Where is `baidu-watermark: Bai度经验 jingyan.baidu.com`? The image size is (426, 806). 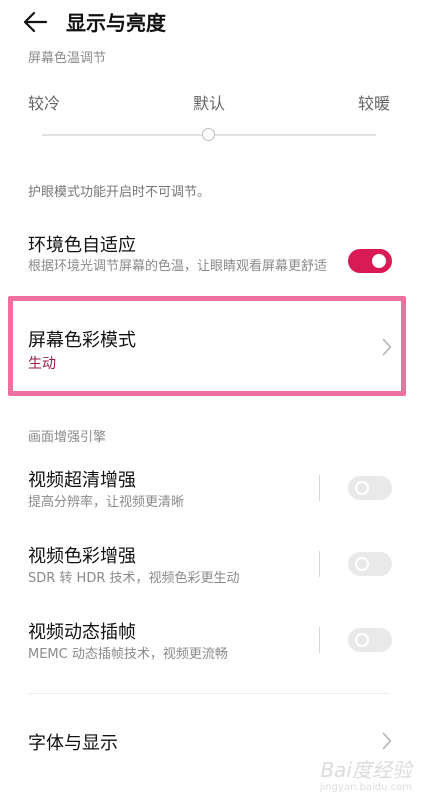
baidu-watermark: Bai度经验 jingyan.baidu.com is located at coordinates (353, 776).